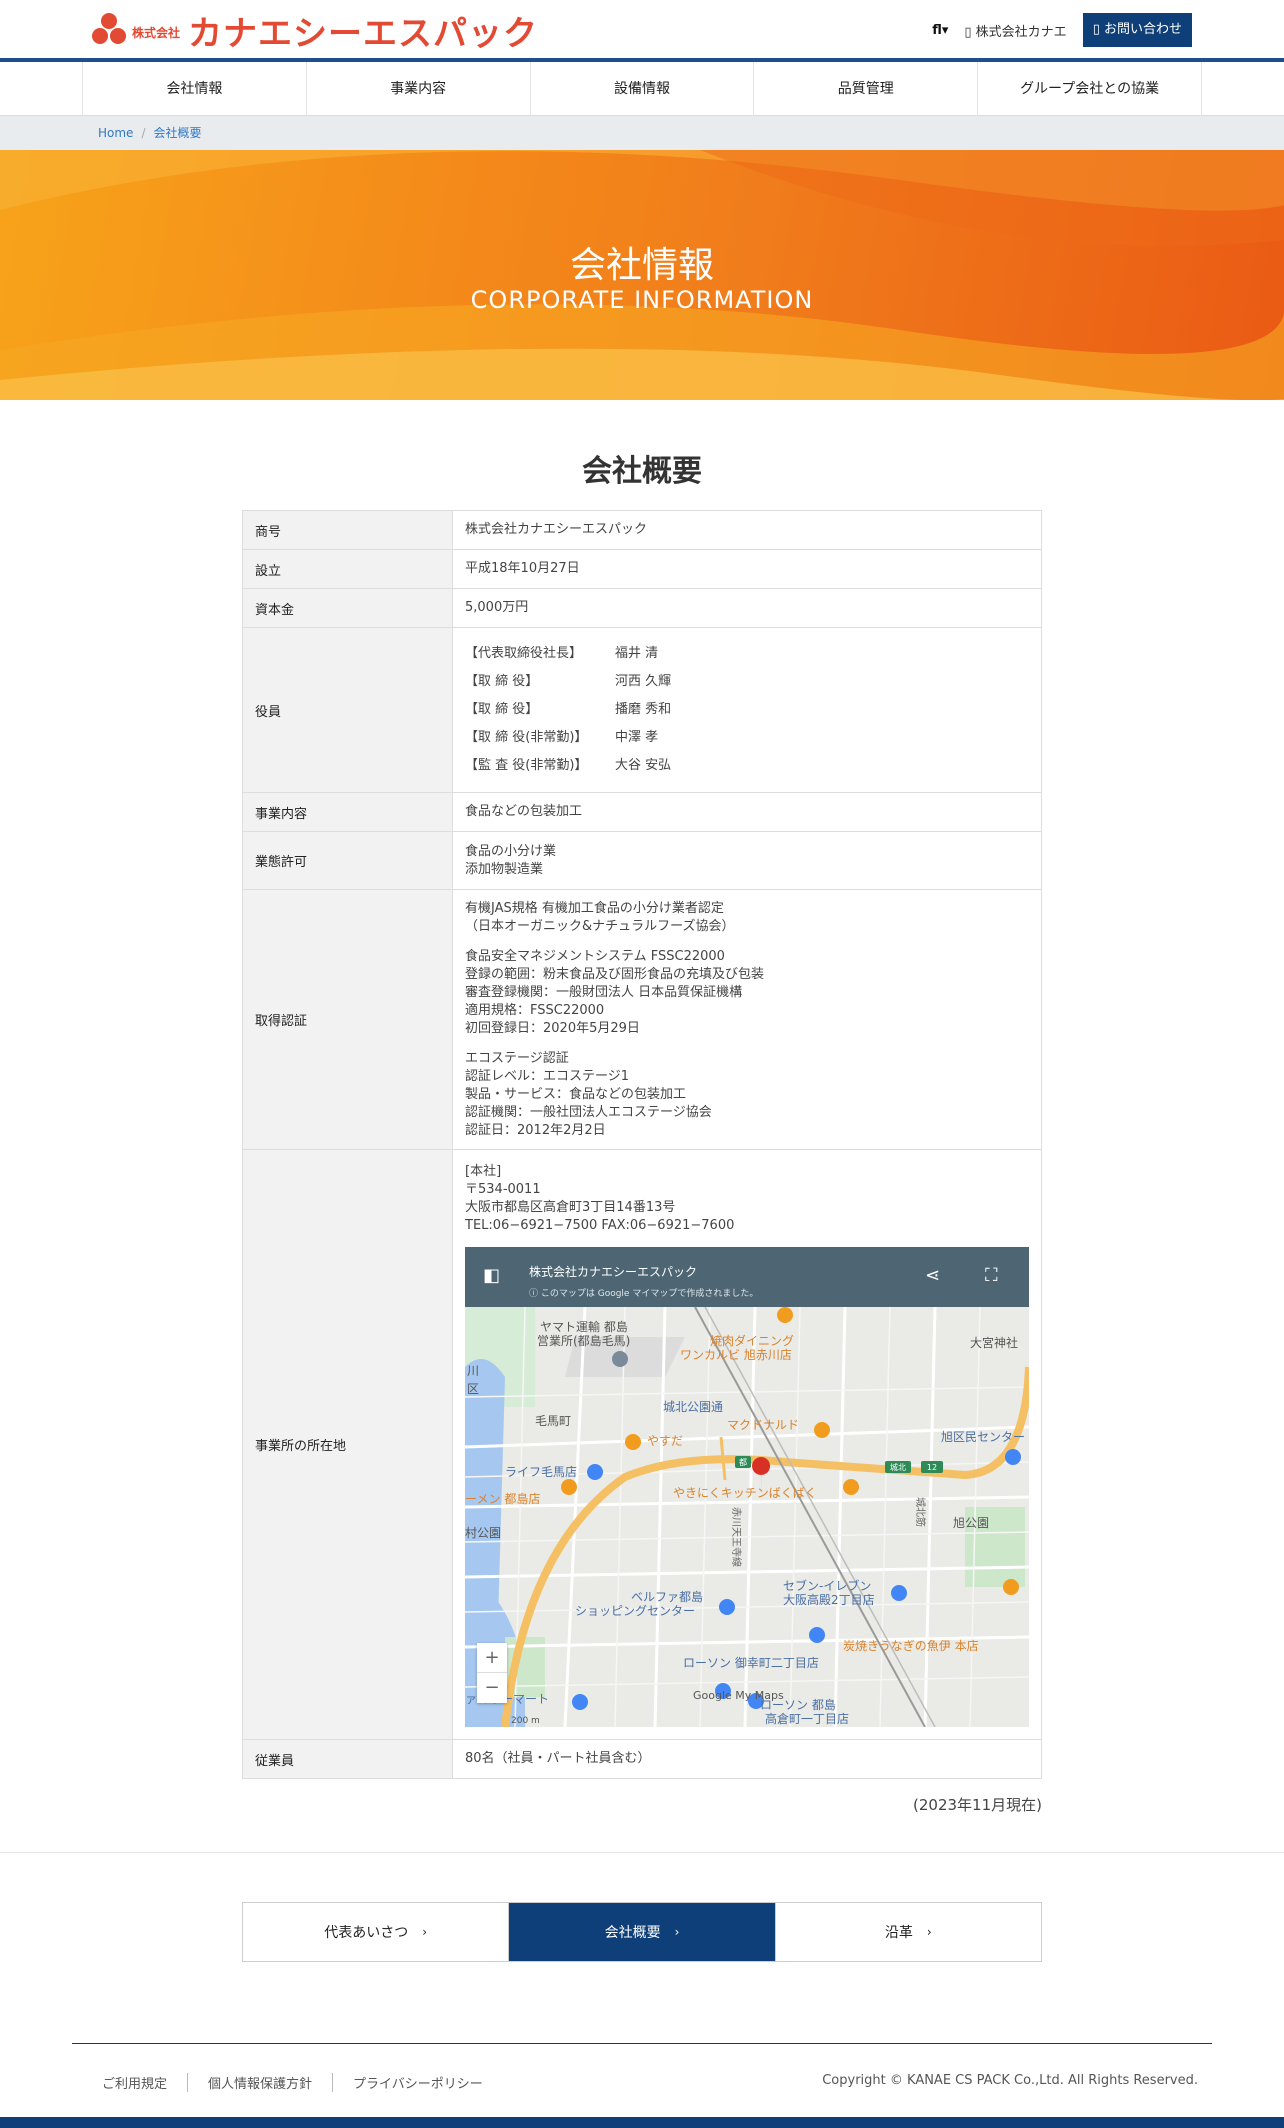 This screenshot has height=2128, width=1284. Describe the element at coordinates (535, 1010) in the screenshot. I see `cert-line: 適用規格：FSSC22000` at that location.